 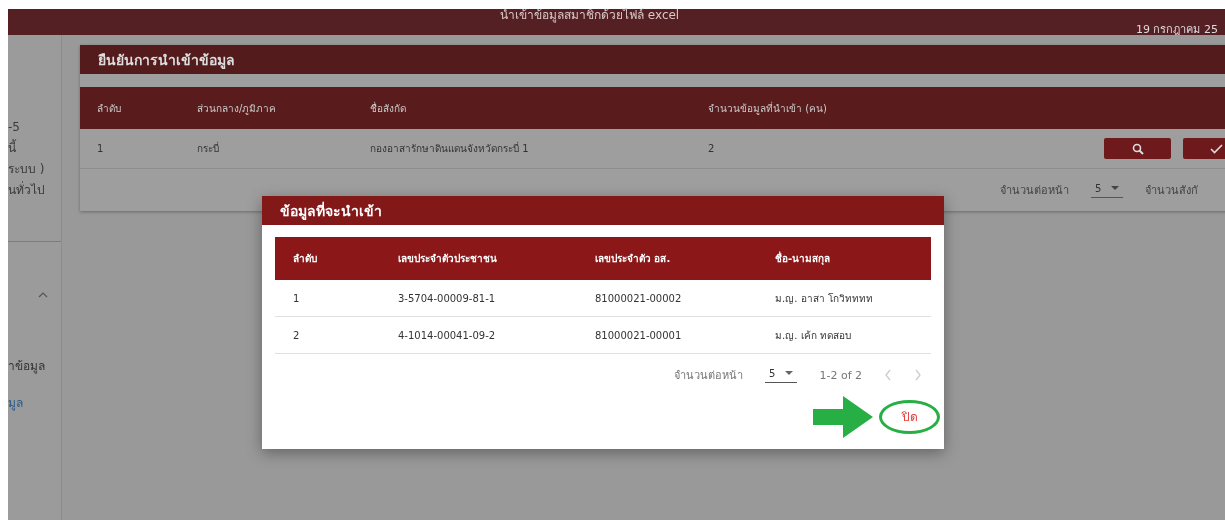 I want to click on table-cell-text: ม.ญ. เค้ก ทดสอบ, so click(x=813, y=335).